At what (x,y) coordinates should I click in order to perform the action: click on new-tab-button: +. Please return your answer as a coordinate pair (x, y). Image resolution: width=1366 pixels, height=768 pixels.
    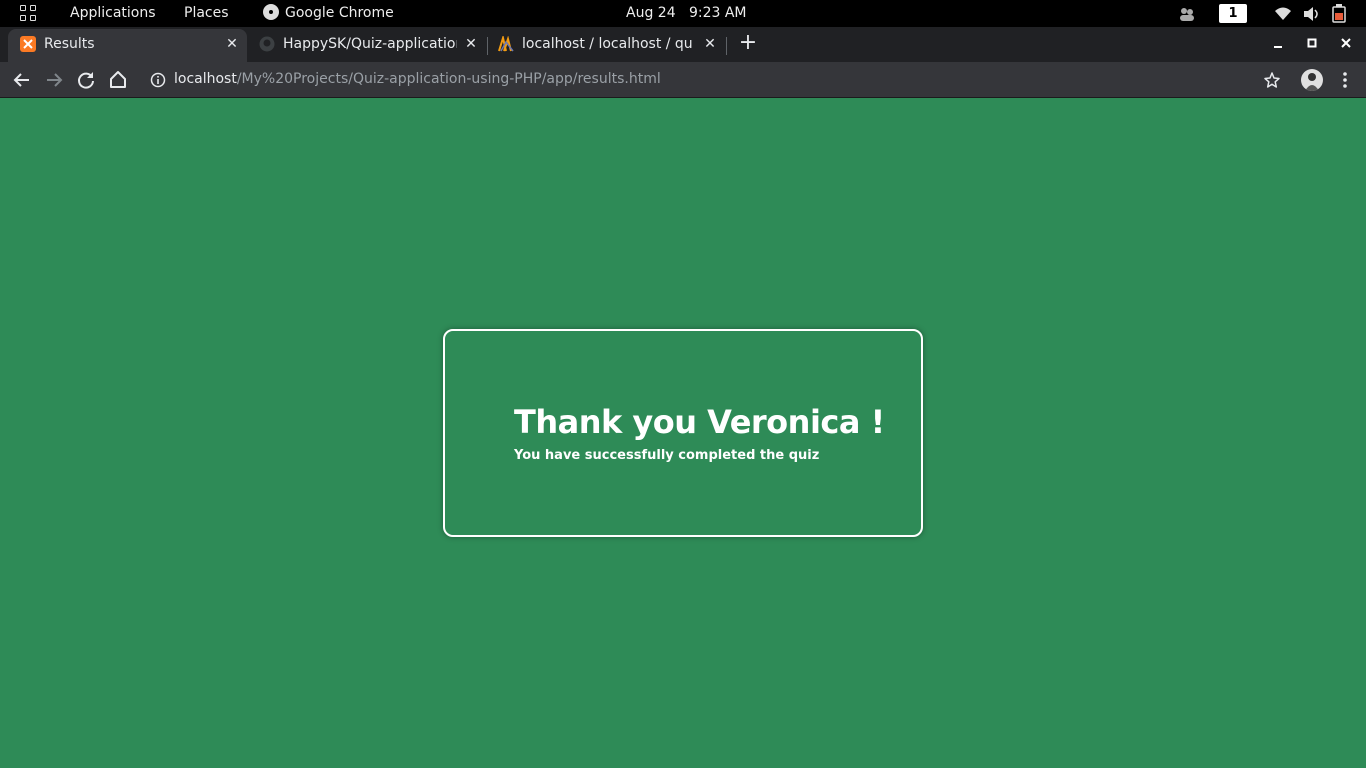
    Looking at the image, I should click on (748, 43).